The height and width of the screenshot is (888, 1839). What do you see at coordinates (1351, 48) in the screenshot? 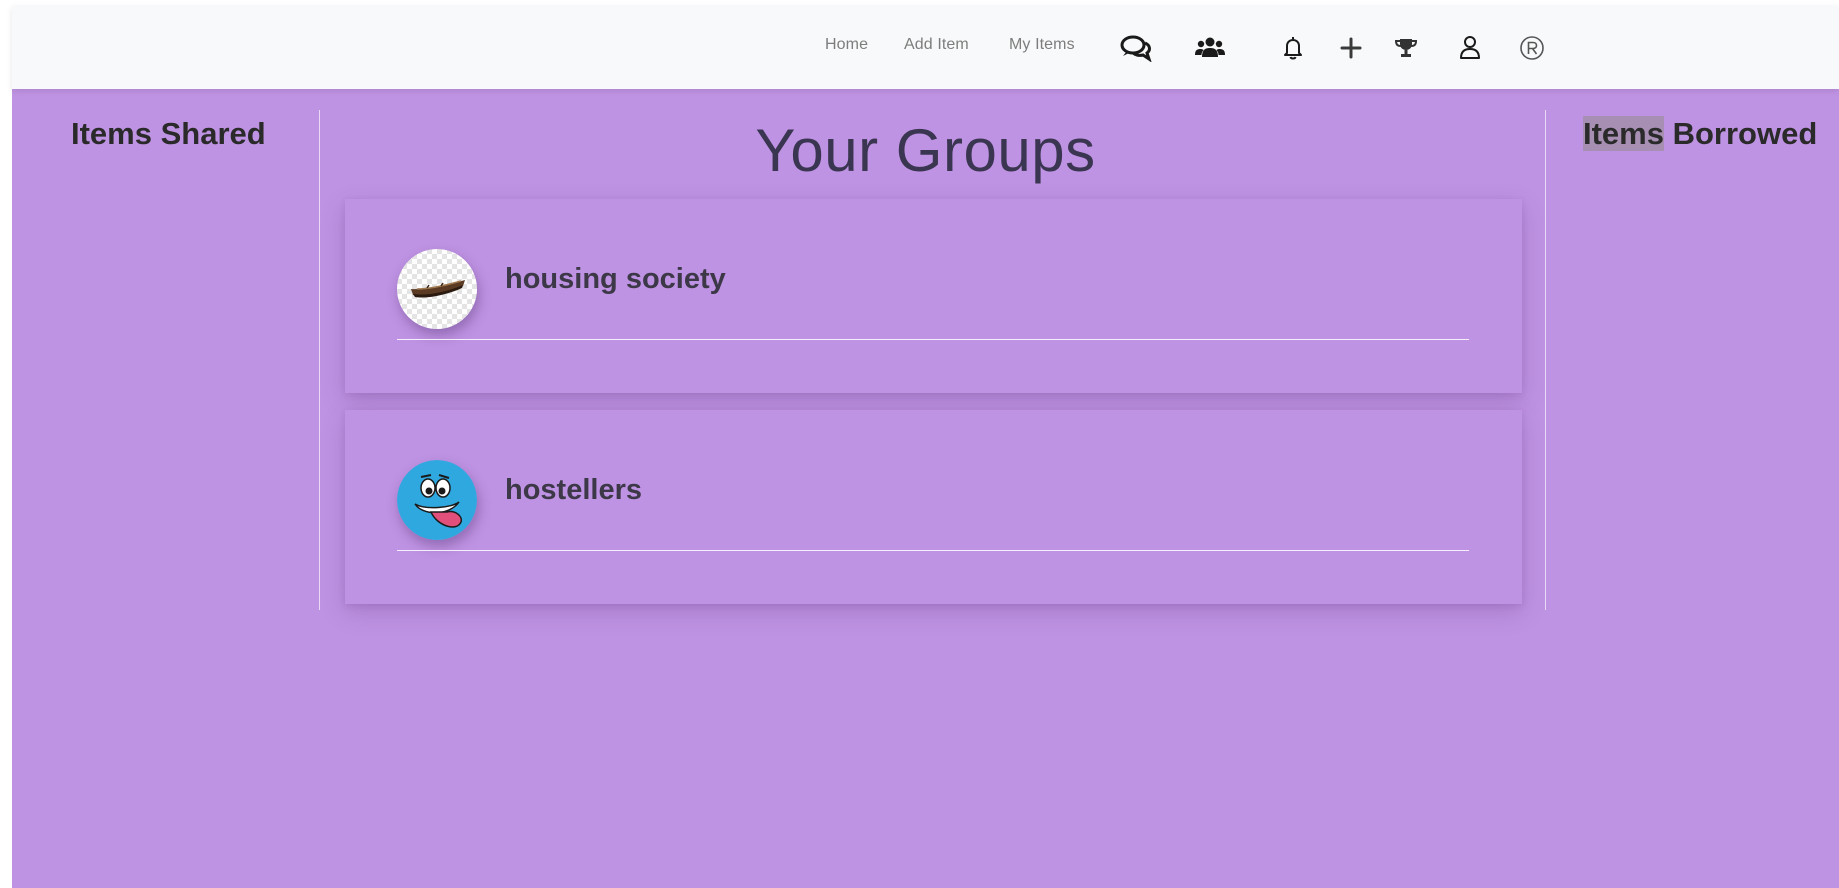
I see `plus-icon` at bounding box center [1351, 48].